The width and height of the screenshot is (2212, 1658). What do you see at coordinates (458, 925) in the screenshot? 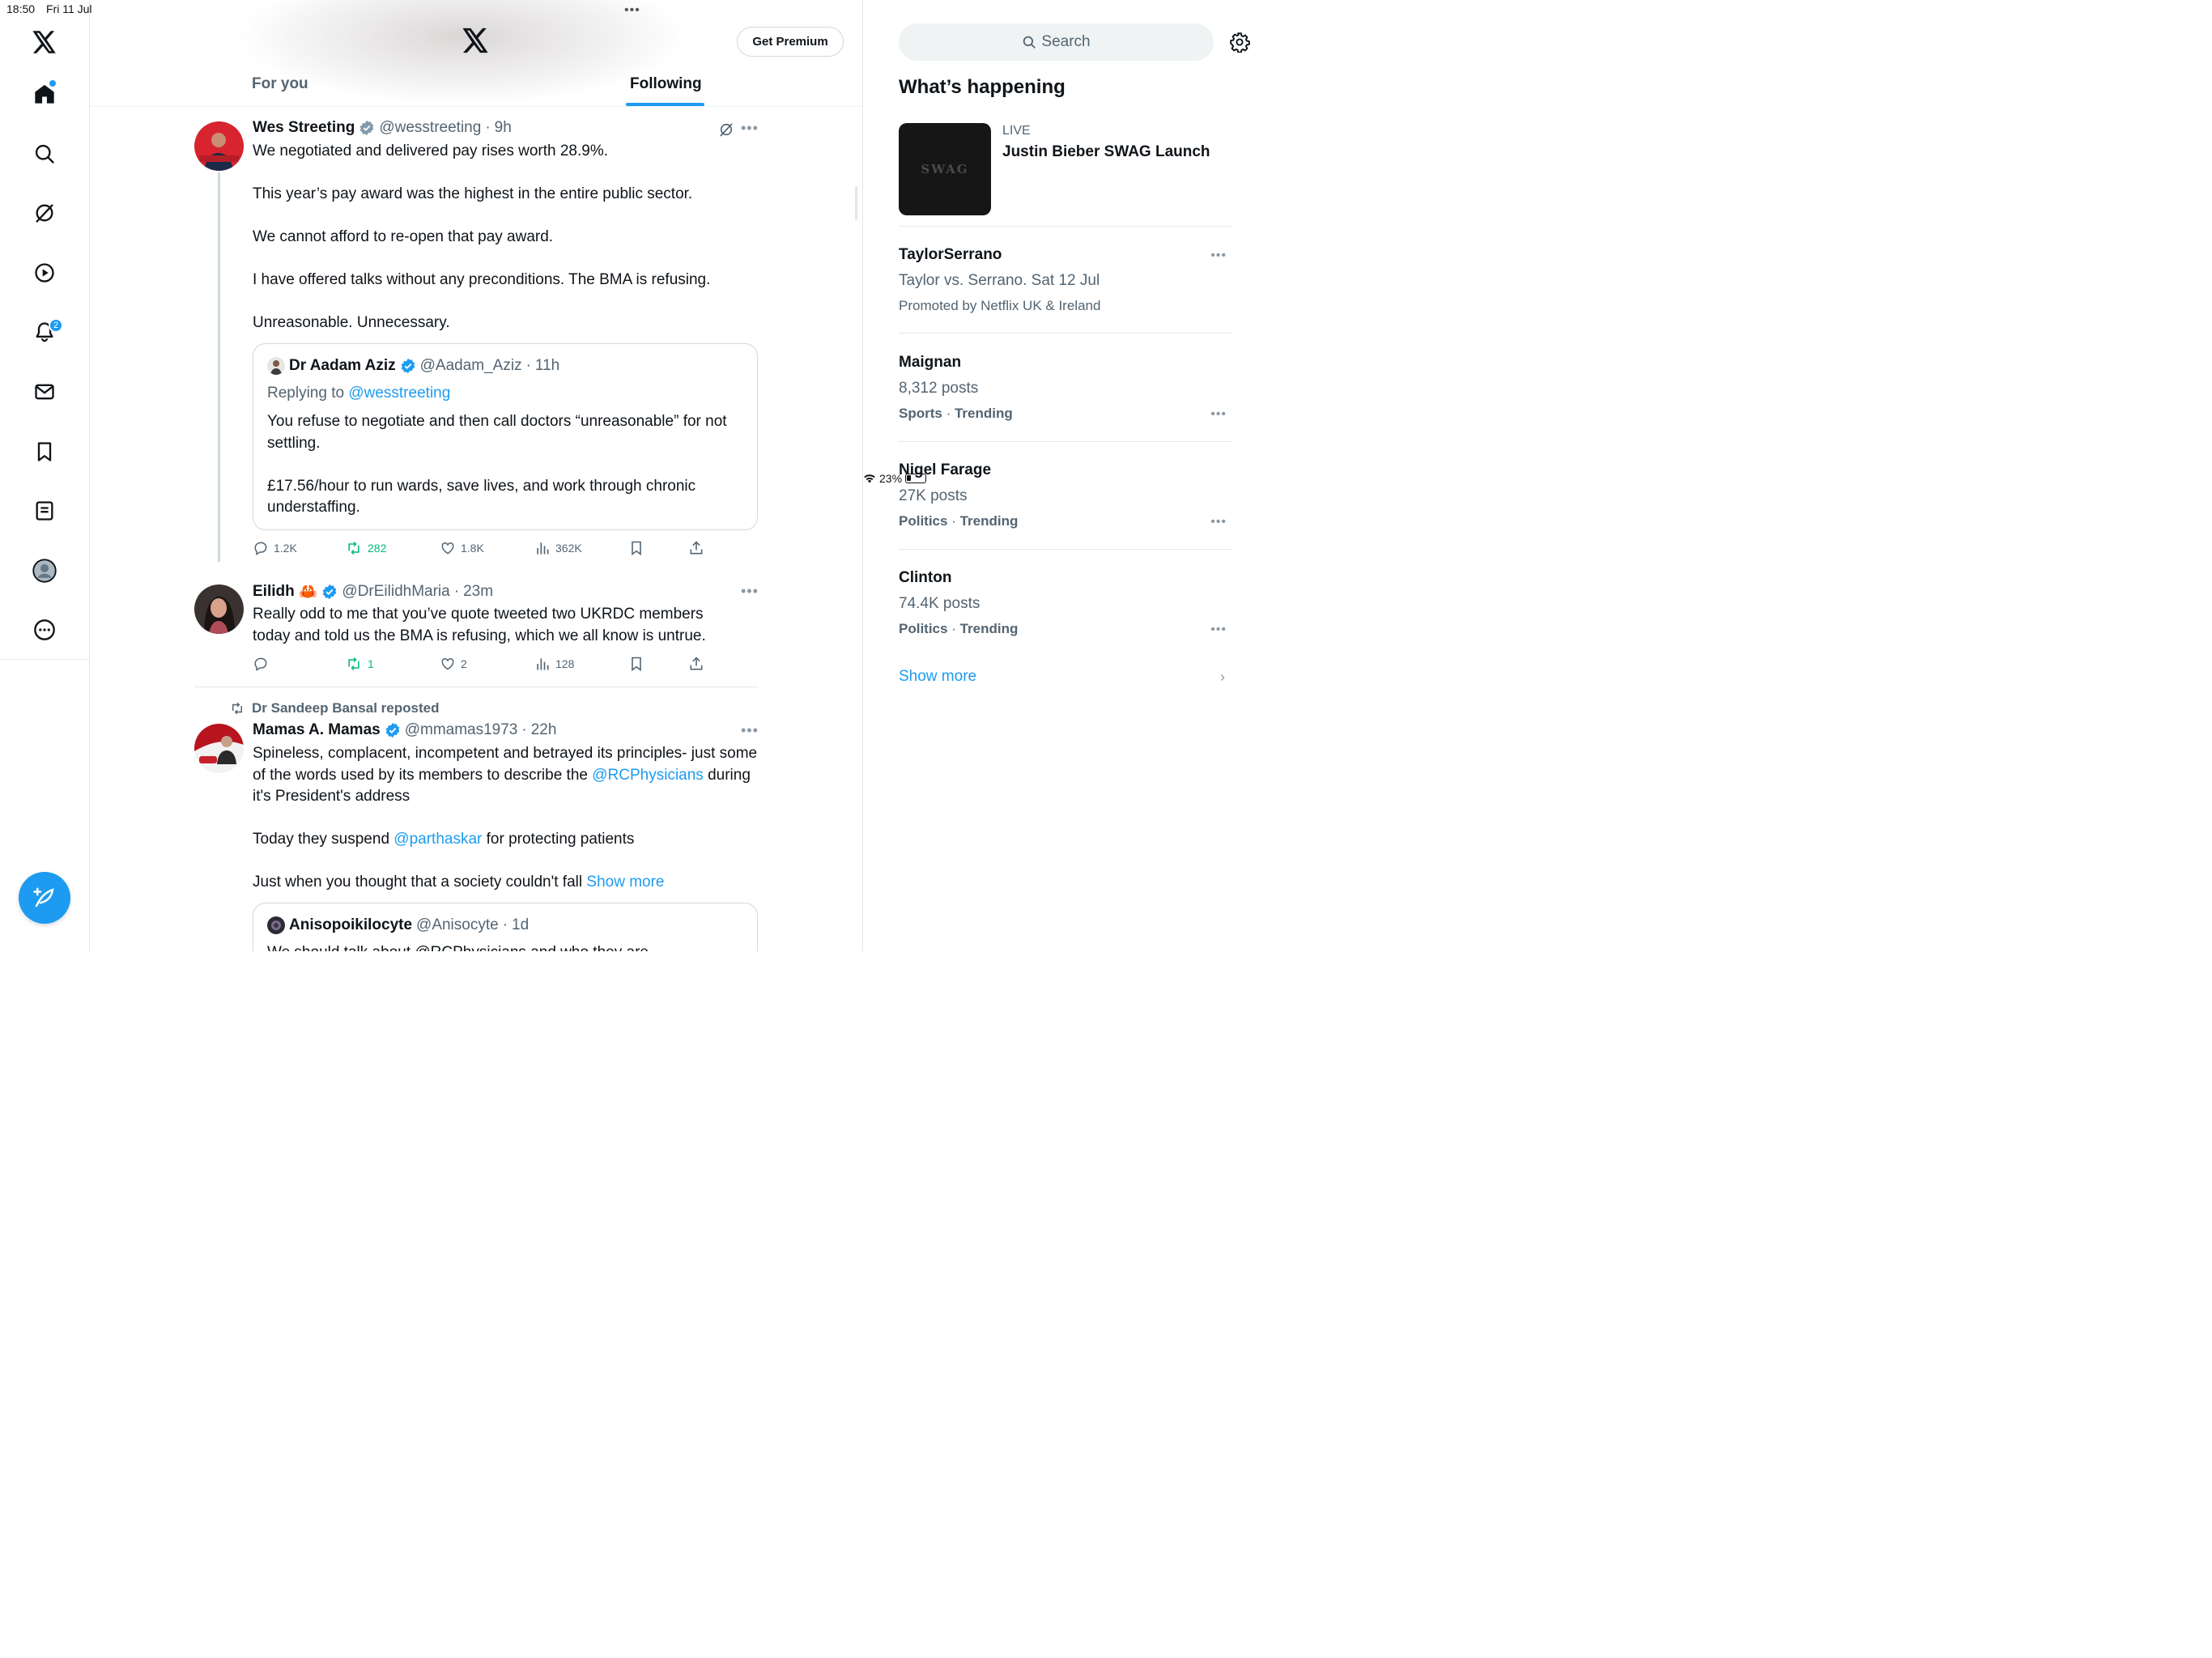
I see `quoted-author-handle: @Anisocyte` at bounding box center [458, 925].